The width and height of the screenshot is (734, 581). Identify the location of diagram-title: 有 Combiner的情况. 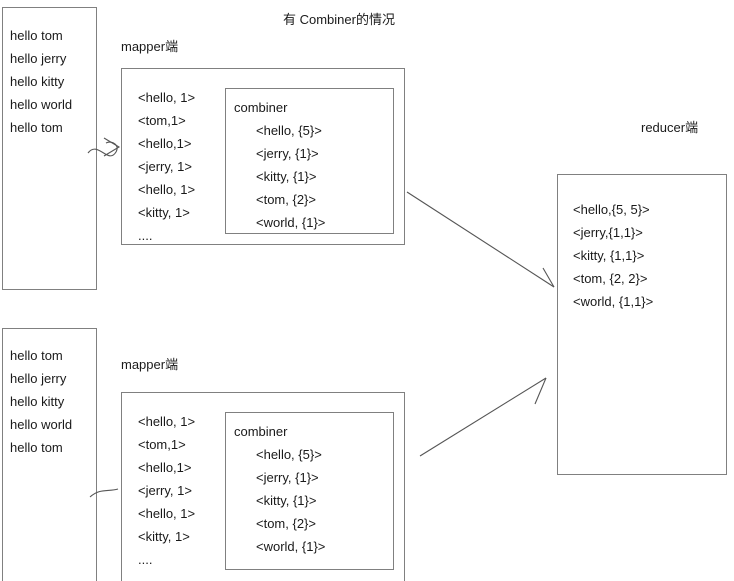
(339, 19).